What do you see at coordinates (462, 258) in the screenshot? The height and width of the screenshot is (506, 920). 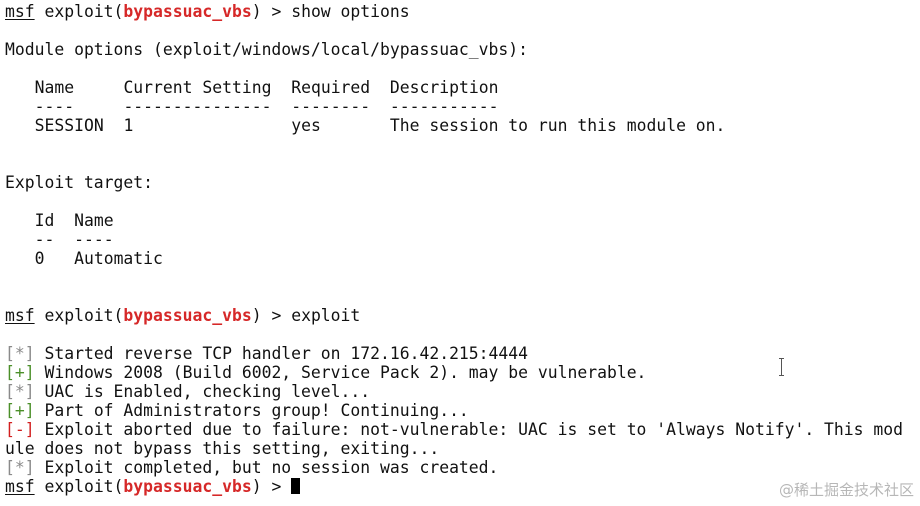 I see `target-table-row: 0 Automatic` at bounding box center [462, 258].